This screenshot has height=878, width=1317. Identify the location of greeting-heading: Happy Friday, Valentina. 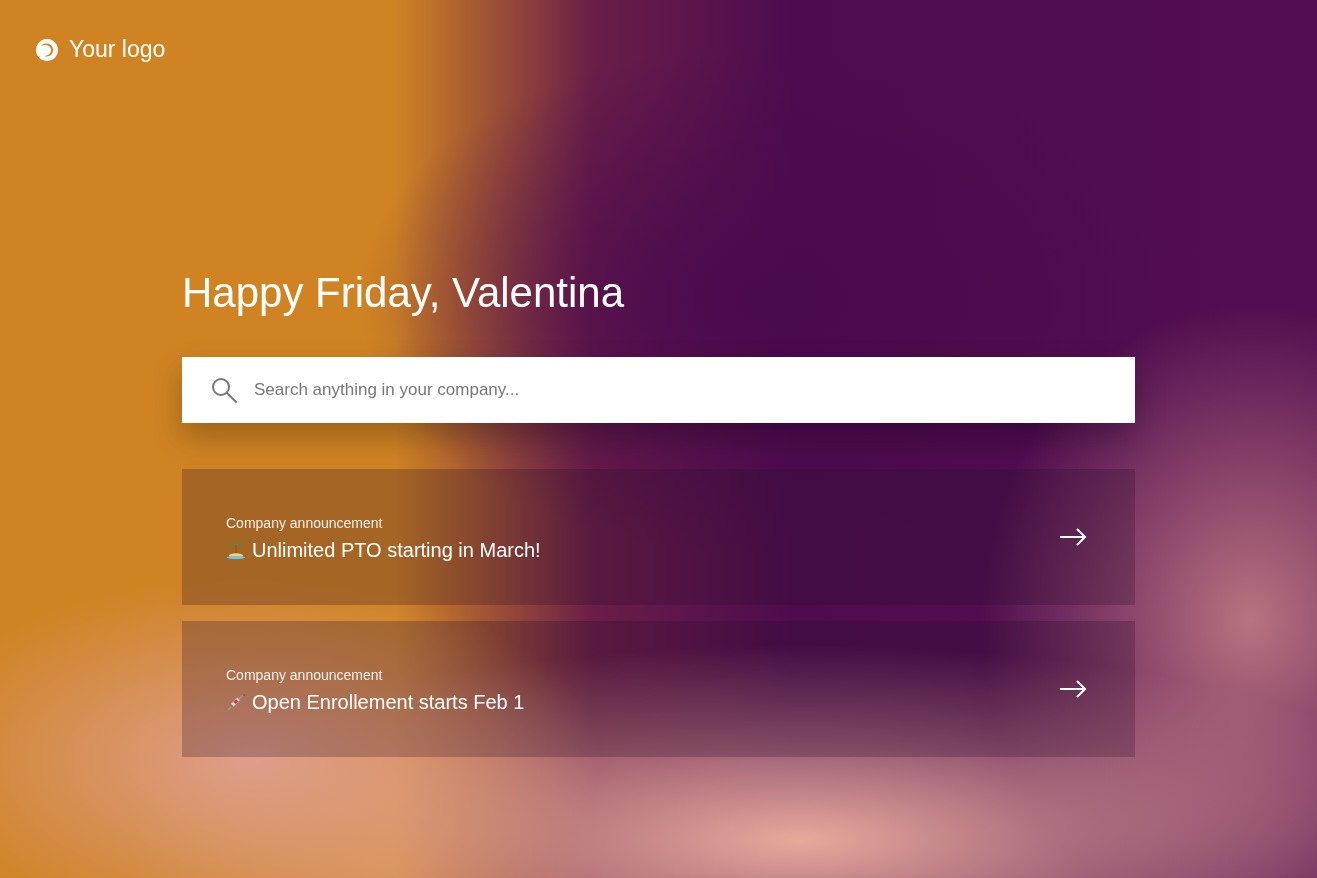
(403, 293).